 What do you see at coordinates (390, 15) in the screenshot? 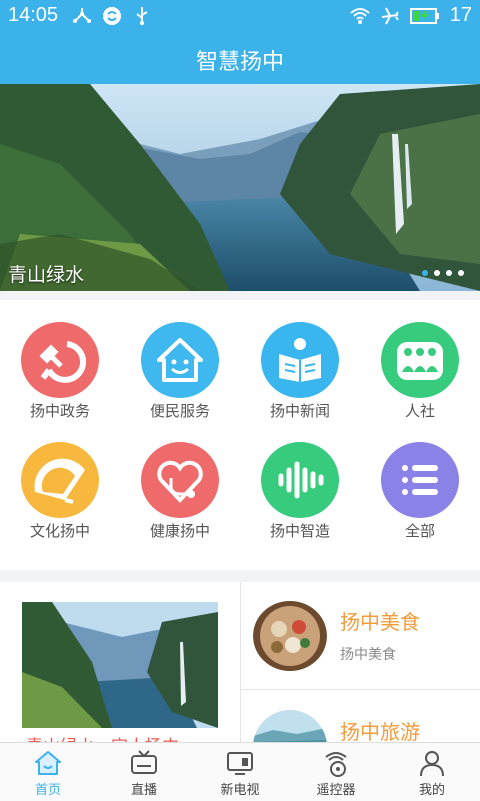
I see `airplane-mode-icon` at bounding box center [390, 15].